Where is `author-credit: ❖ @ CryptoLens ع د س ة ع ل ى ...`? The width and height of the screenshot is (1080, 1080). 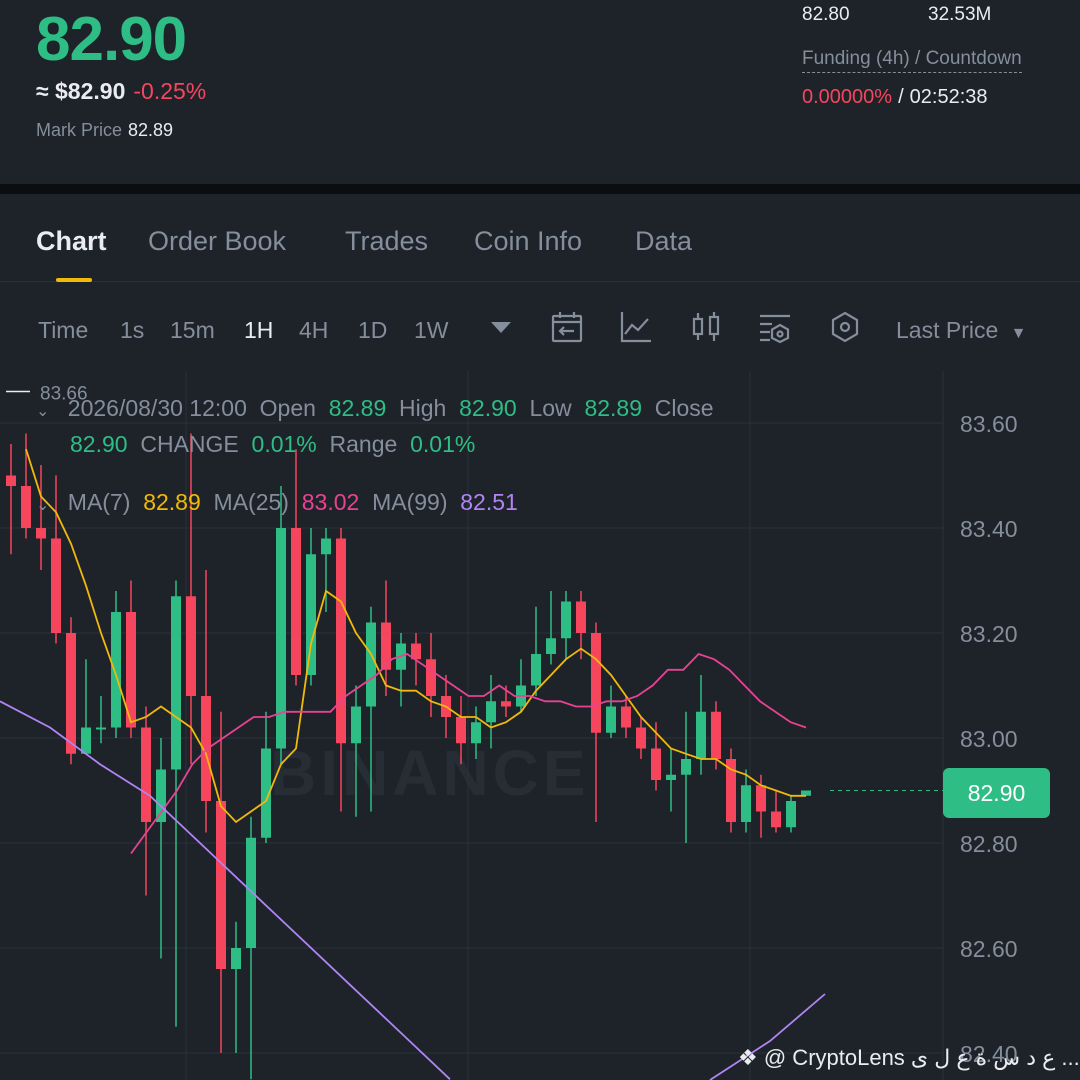
author-credit: ❖ @ CryptoLens ع د س ة ع ل ى ... is located at coordinates (909, 1058).